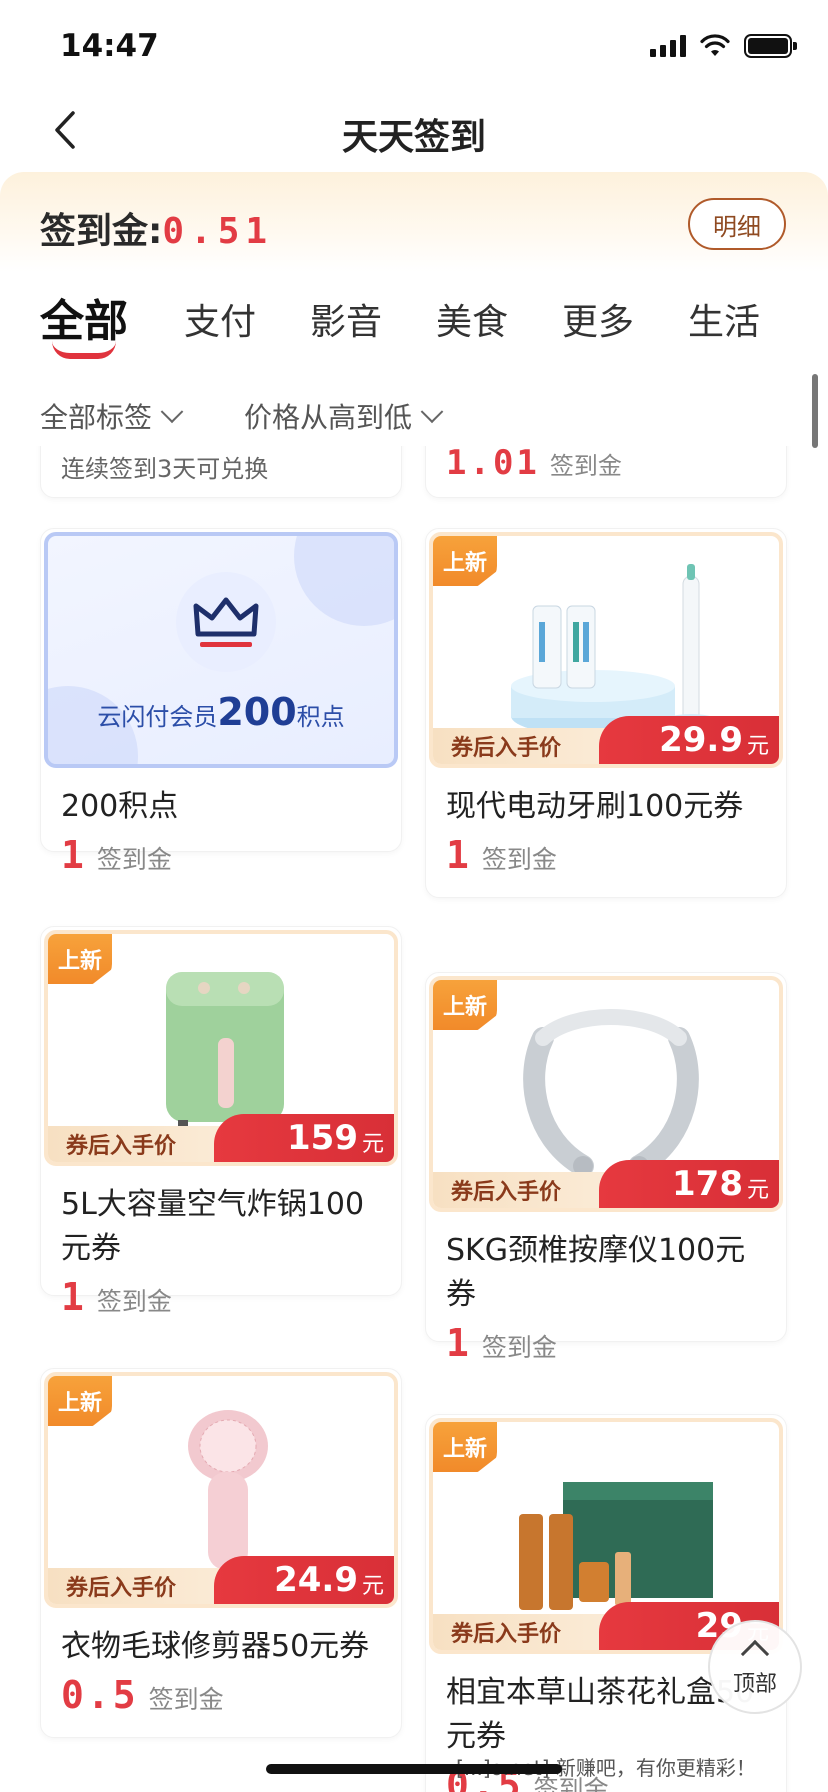  Describe the element at coordinates (737, 224) in the screenshot. I see `detail-button: 明细` at that location.